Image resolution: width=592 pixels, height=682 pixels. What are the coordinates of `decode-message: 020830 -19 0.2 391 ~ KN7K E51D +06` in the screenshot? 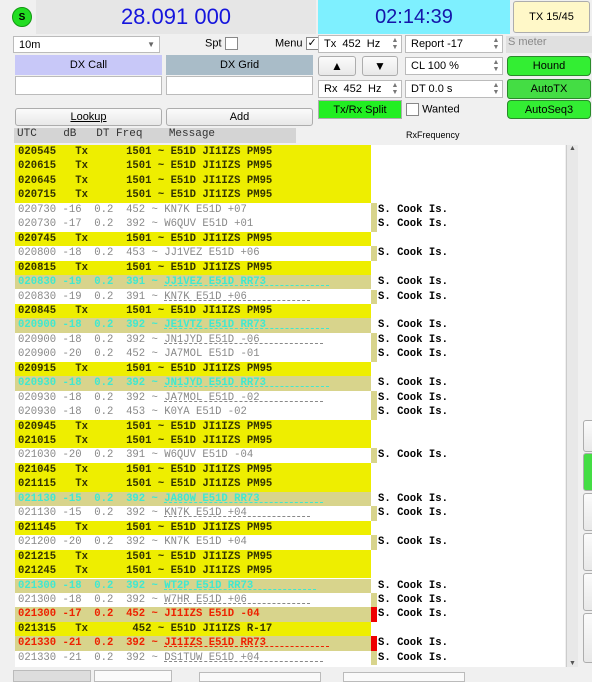 It's located at (193, 297).